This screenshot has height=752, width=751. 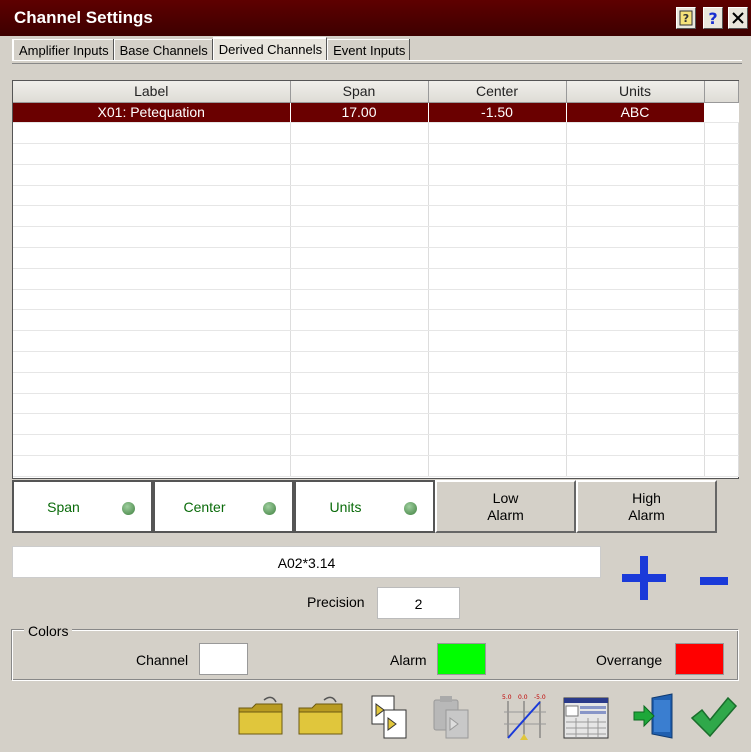 What do you see at coordinates (391, 717) in the screenshot?
I see `copy-icon` at bounding box center [391, 717].